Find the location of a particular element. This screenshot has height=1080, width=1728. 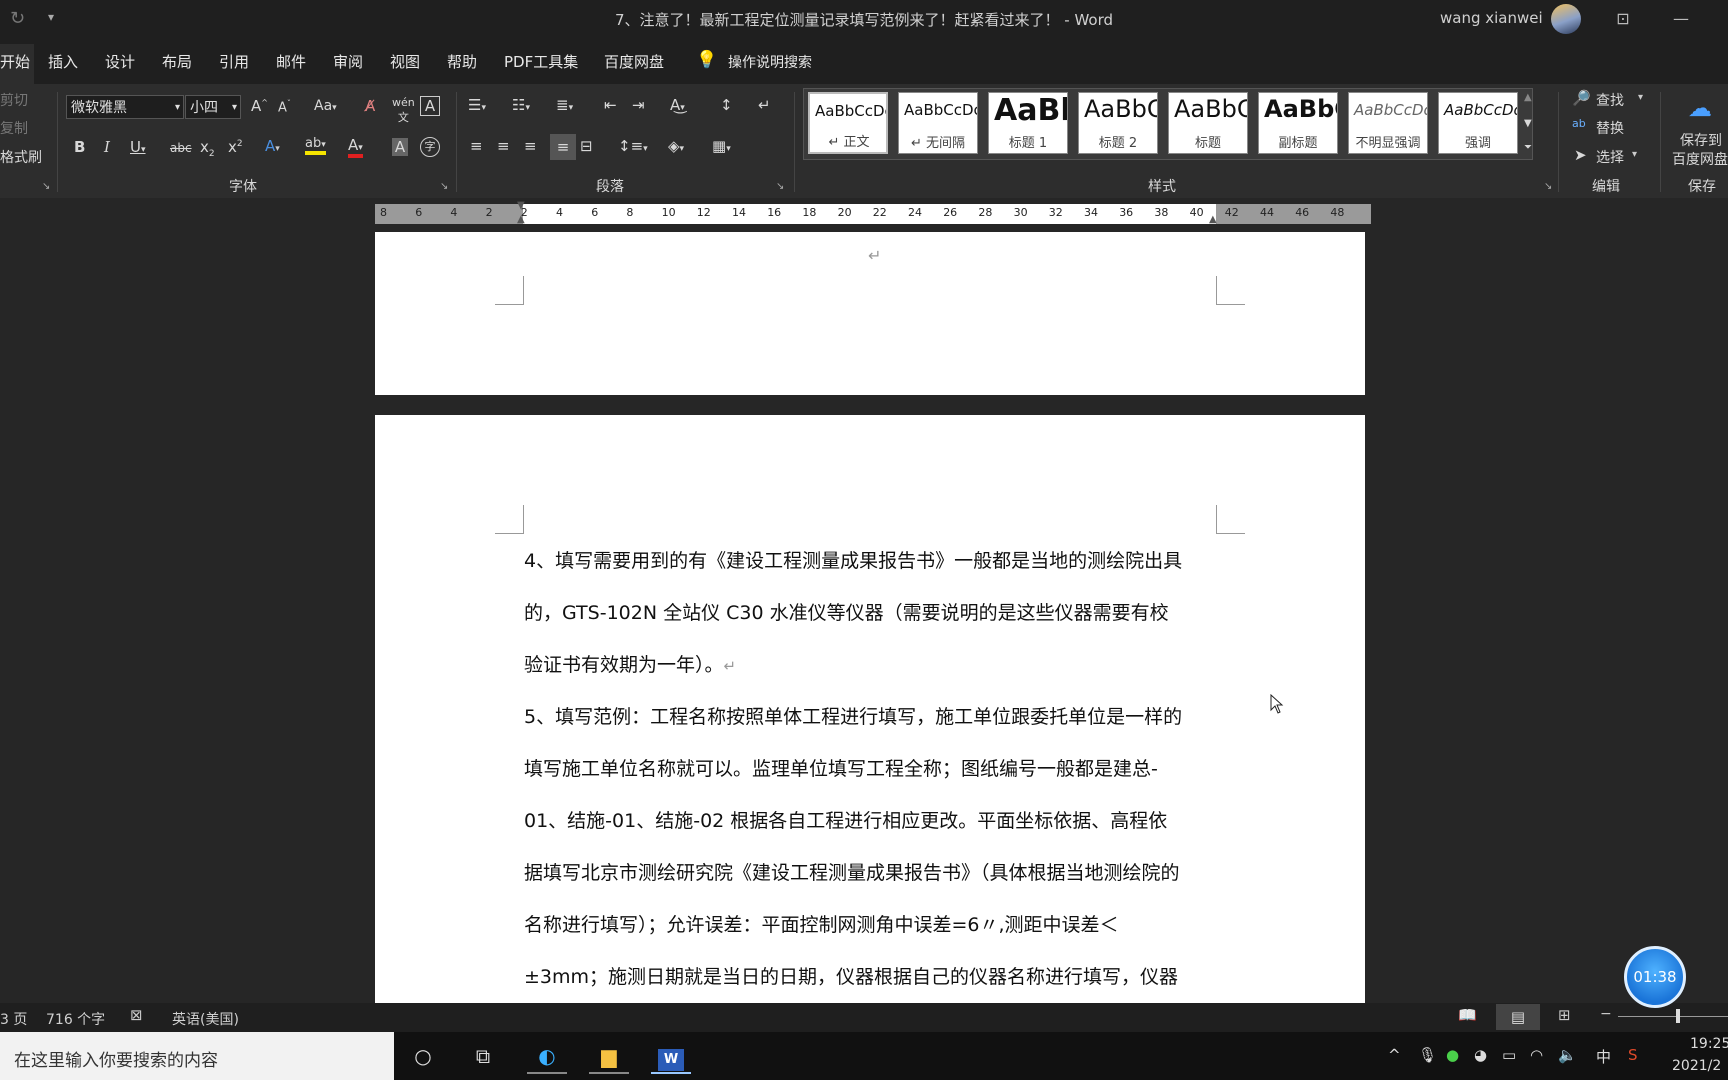

font-launcher-icon: ↘ is located at coordinates (444, 186).